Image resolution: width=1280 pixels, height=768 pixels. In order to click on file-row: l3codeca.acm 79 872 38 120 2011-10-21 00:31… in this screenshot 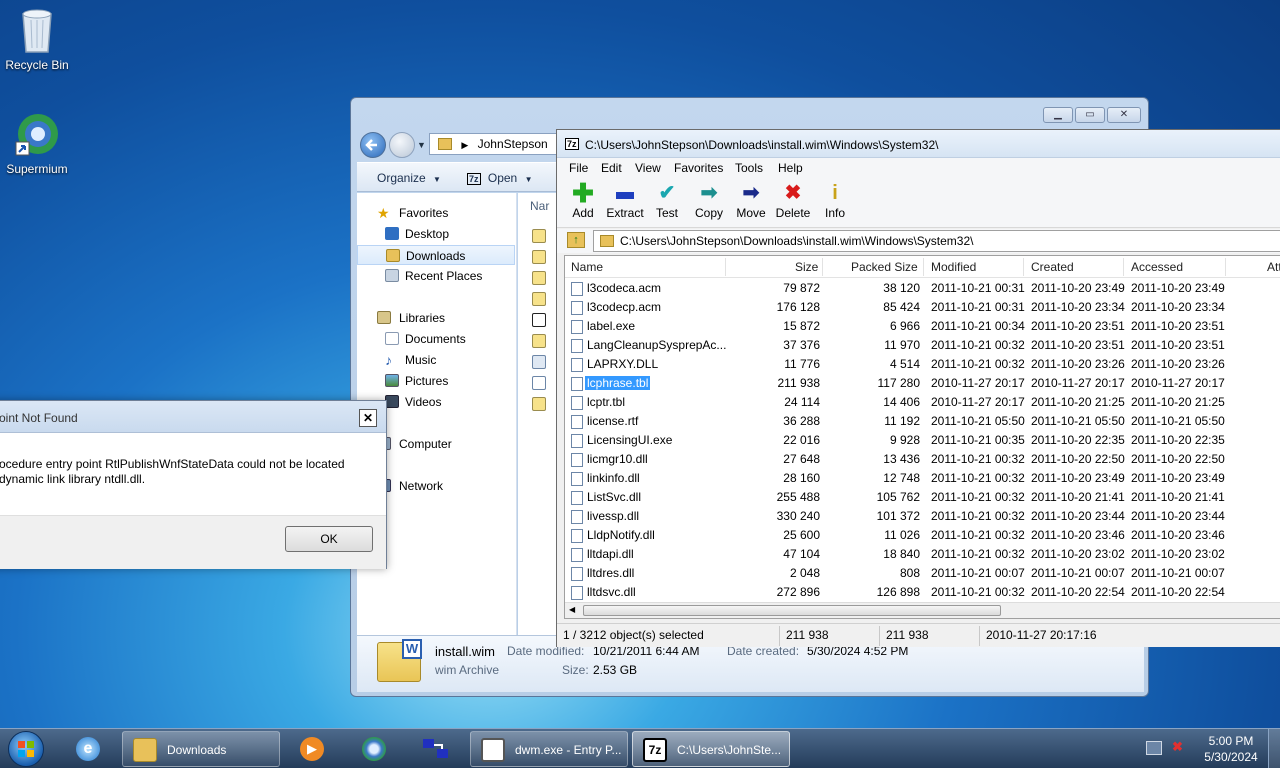, I will do `click(922, 288)`.